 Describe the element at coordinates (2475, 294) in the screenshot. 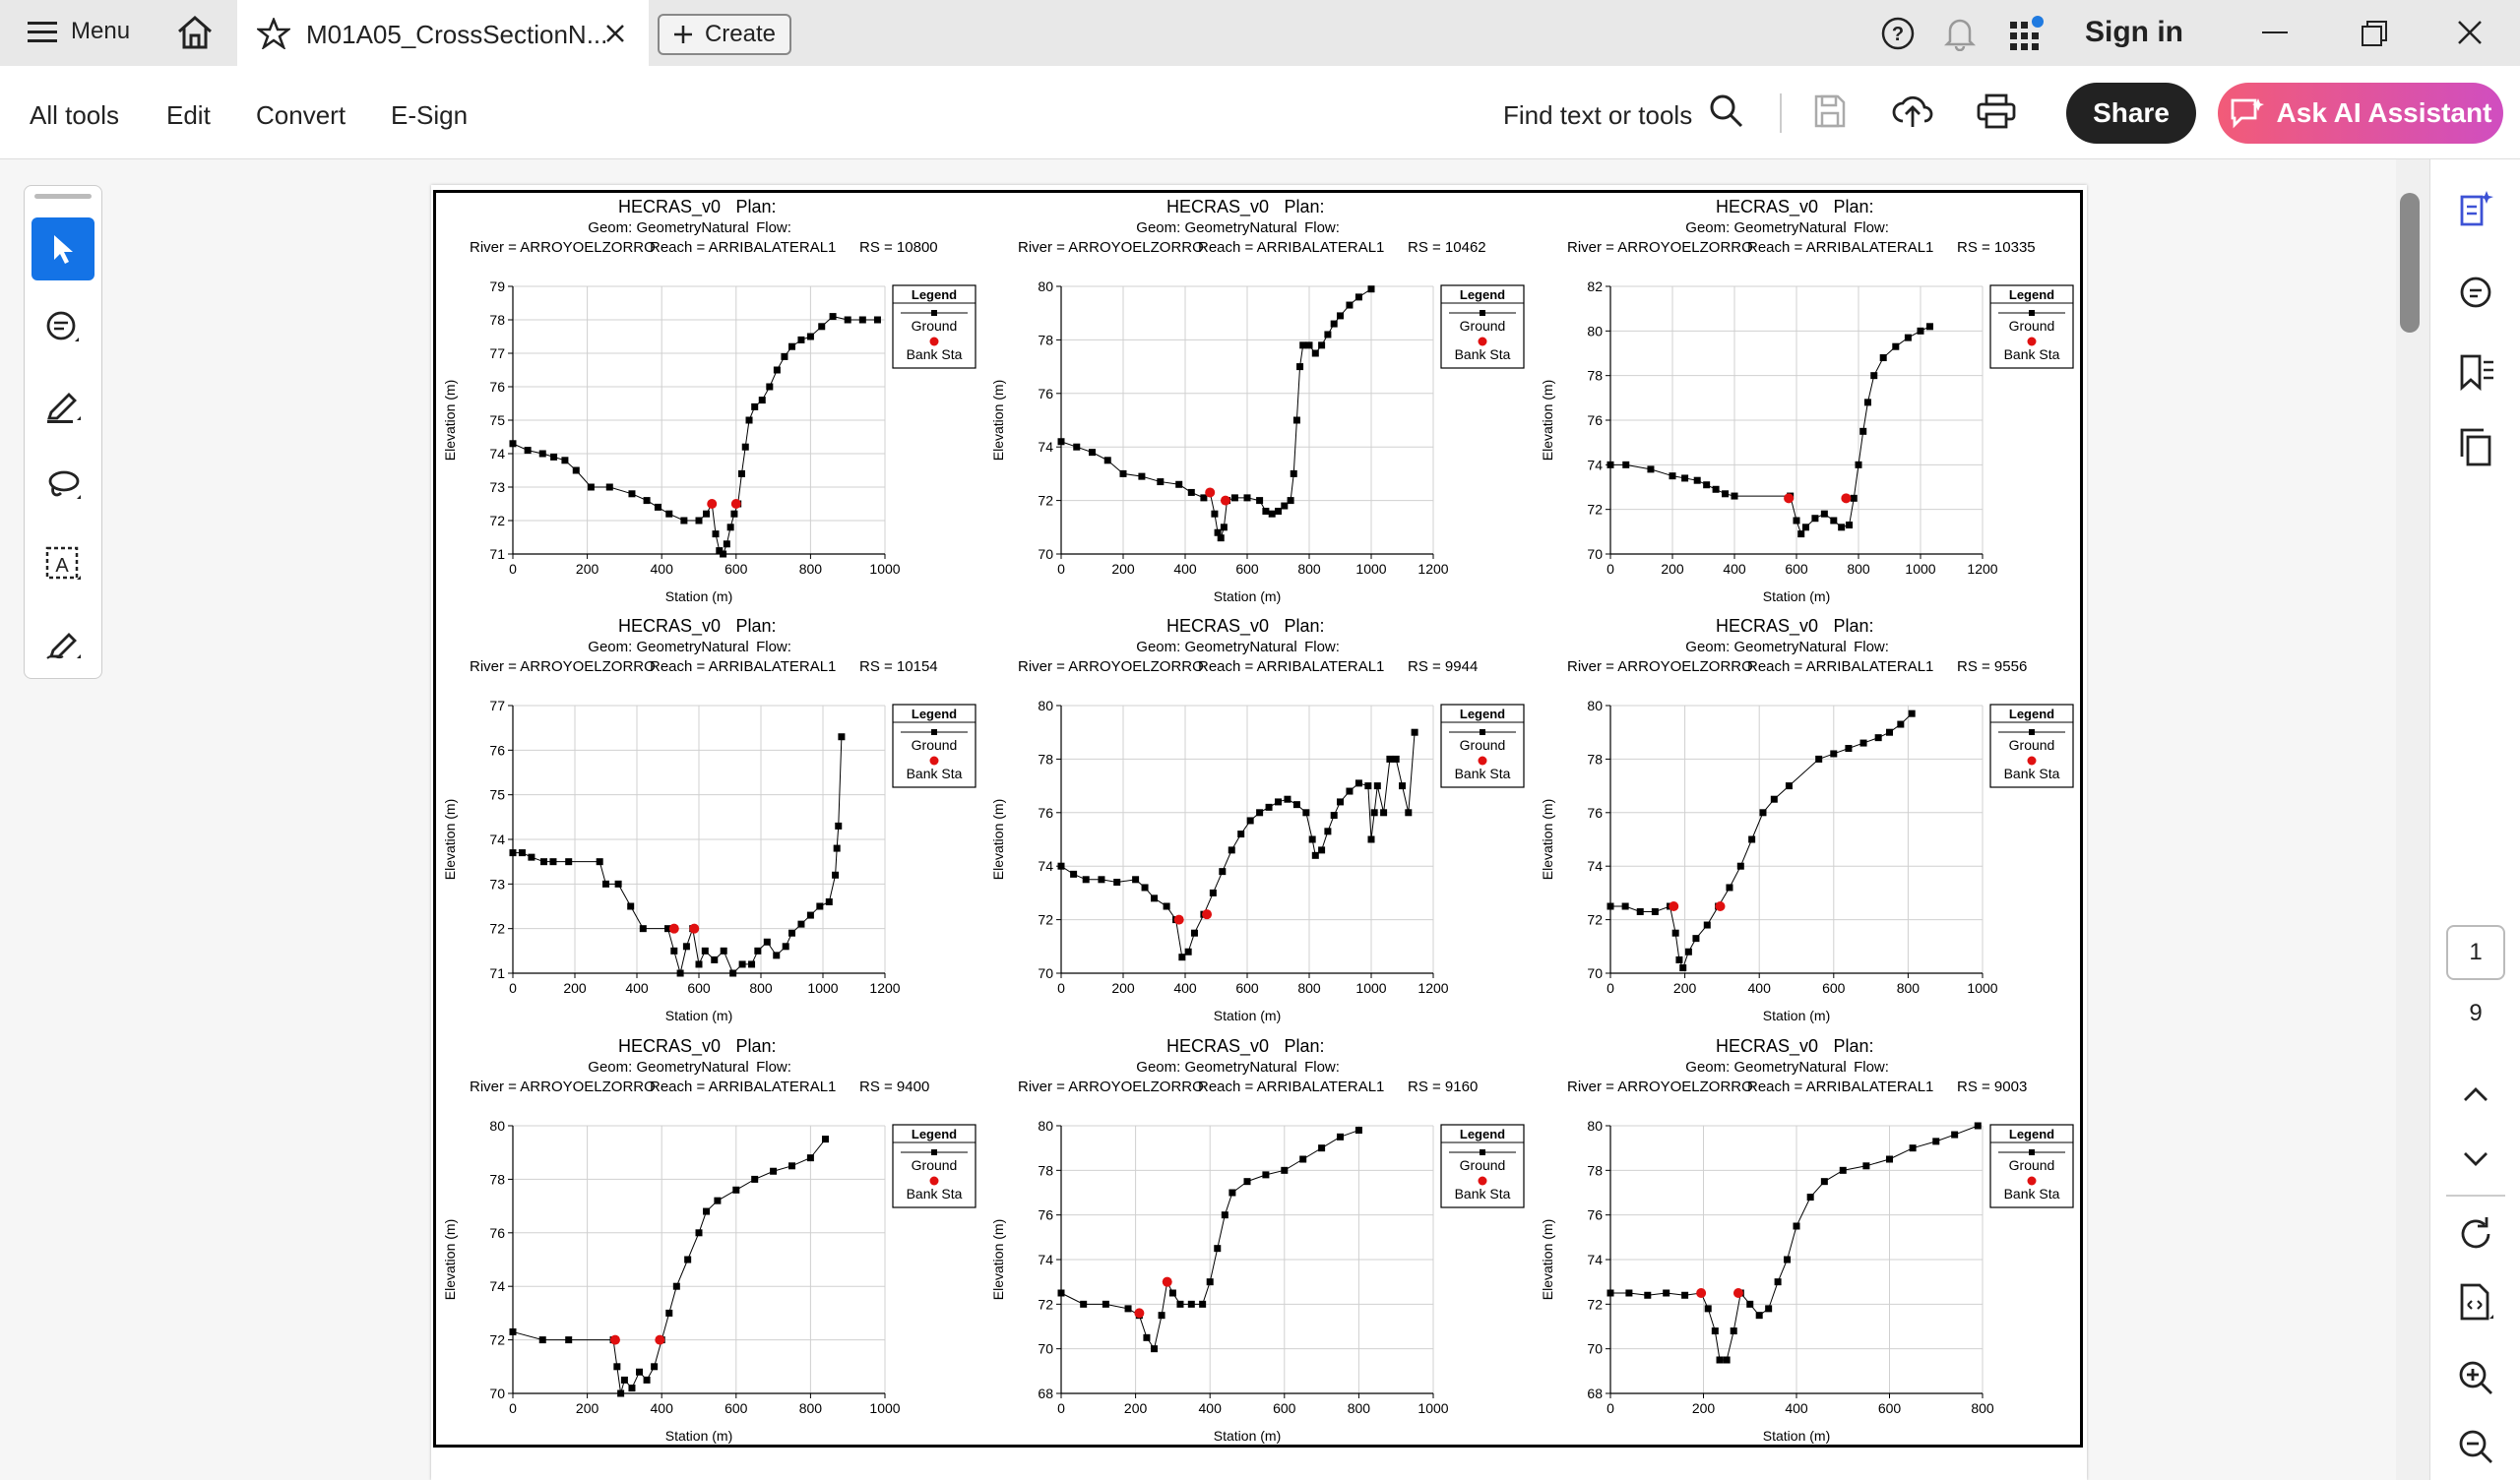

I see `comments-panel-button` at that location.